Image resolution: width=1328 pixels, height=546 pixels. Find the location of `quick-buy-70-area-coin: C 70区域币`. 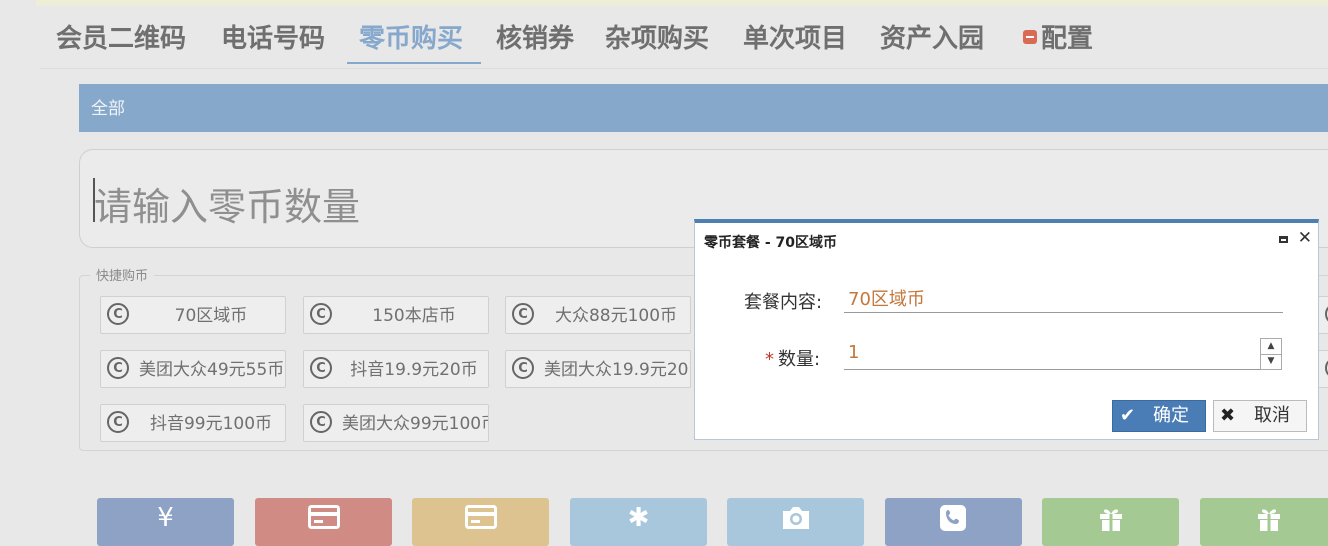

quick-buy-70-area-coin: C 70区域币 is located at coordinates (193, 315).